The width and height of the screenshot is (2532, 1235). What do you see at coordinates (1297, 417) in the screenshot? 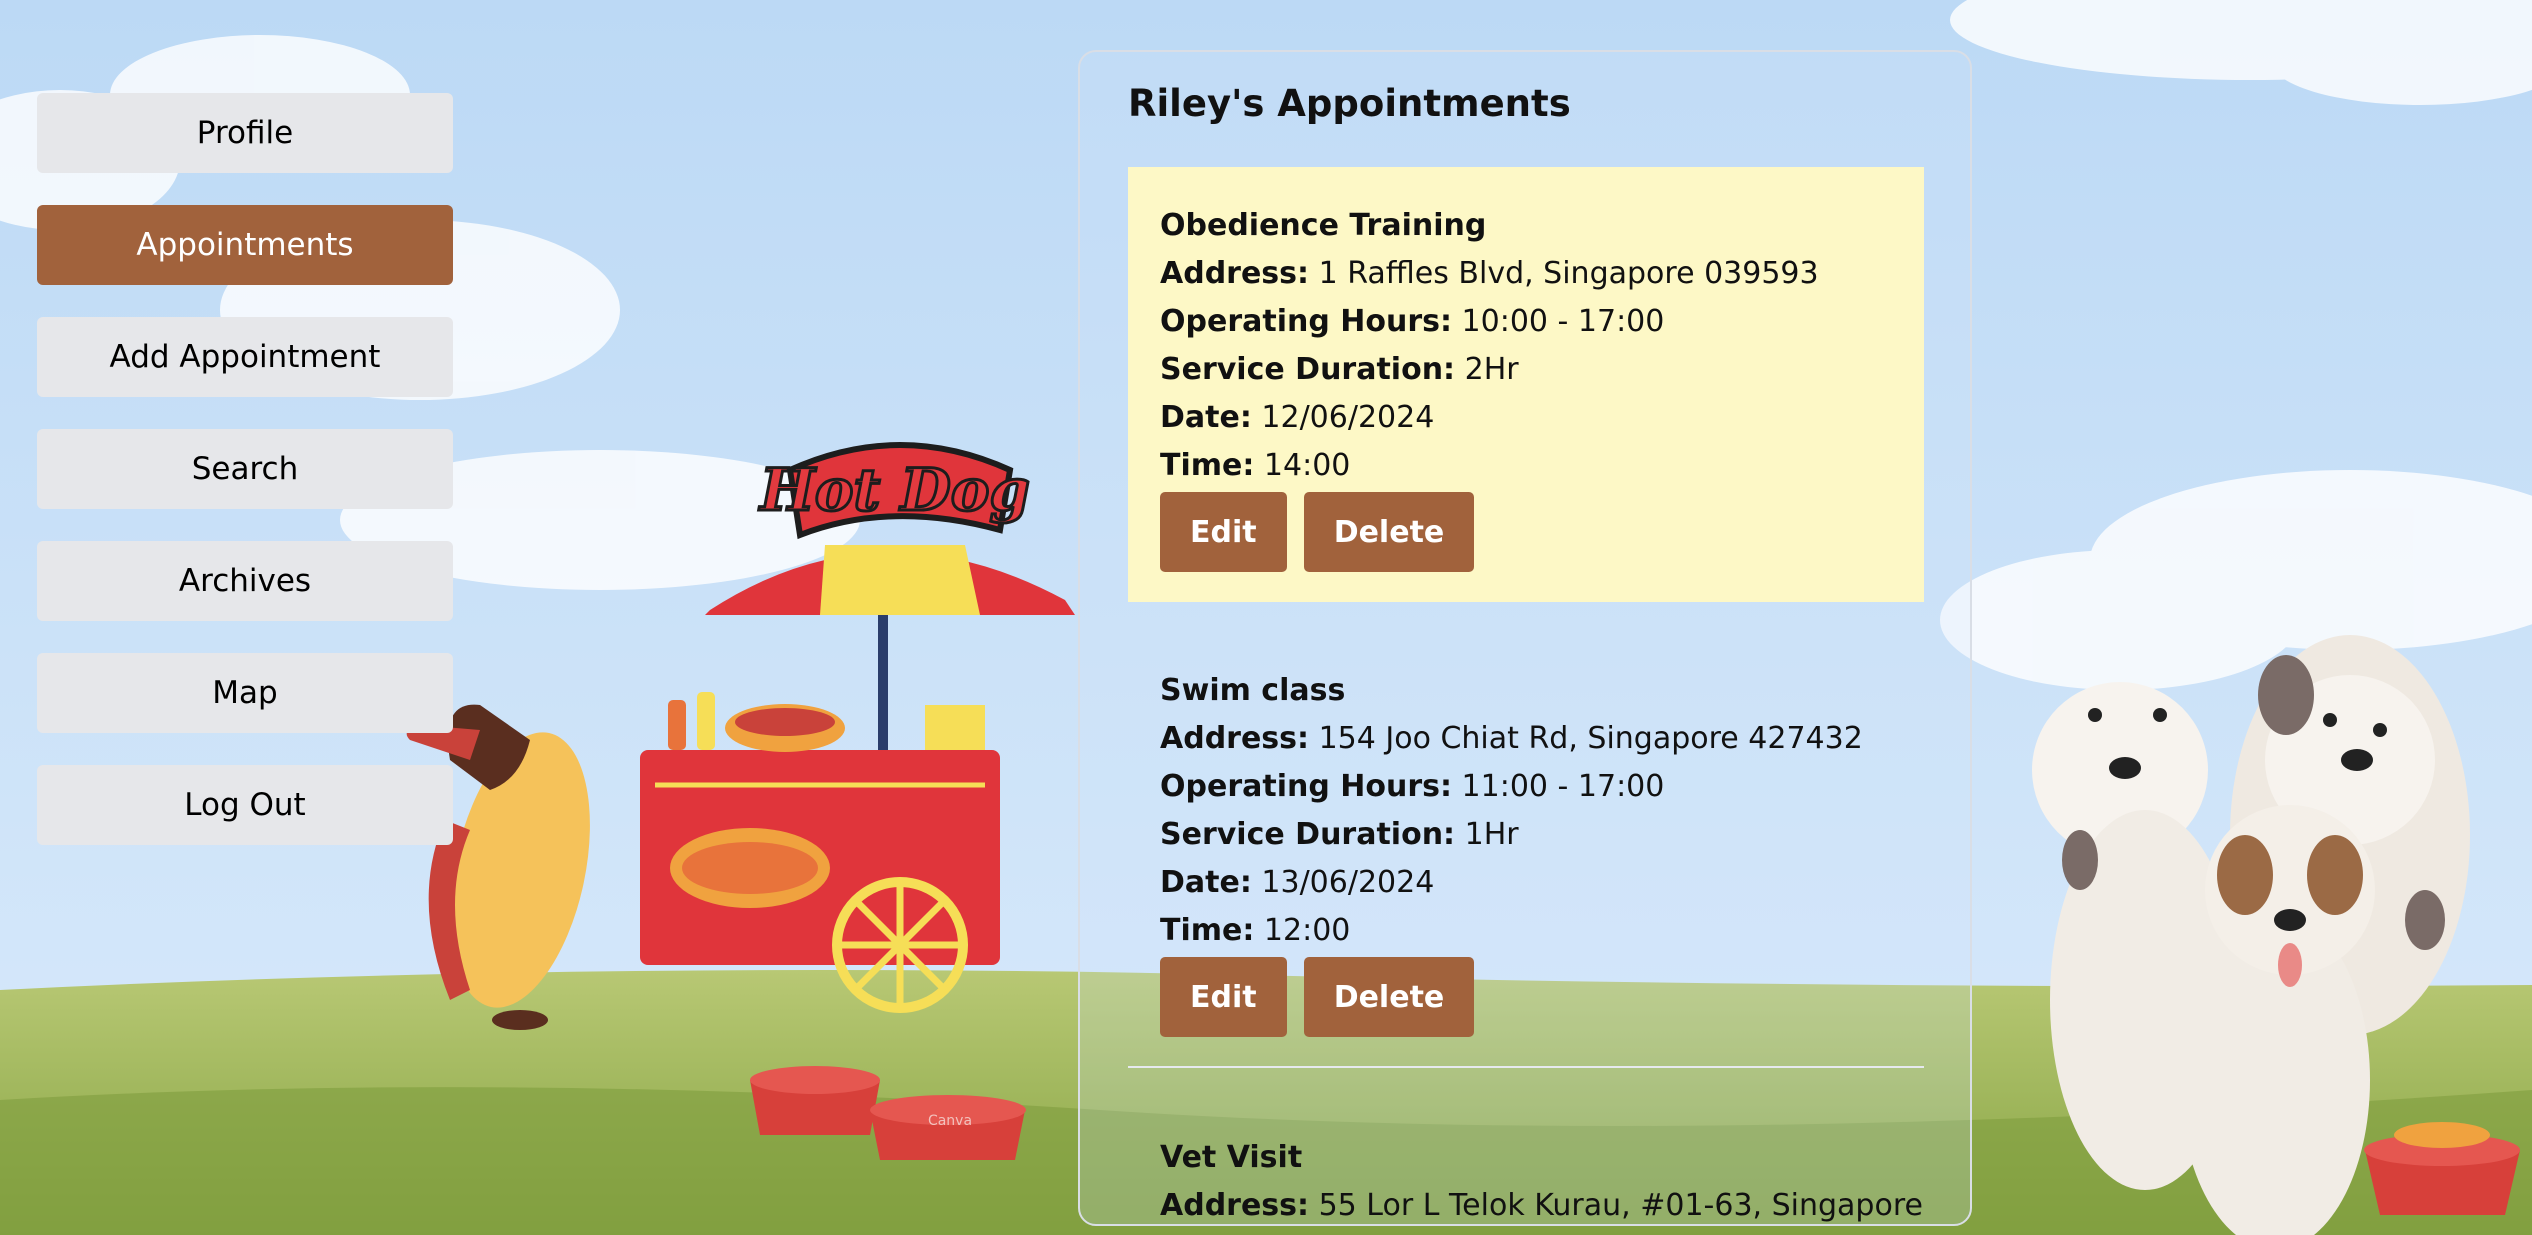
I see `appointment-date: Date: 12/06/2024` at bounding box center [1297, 417].